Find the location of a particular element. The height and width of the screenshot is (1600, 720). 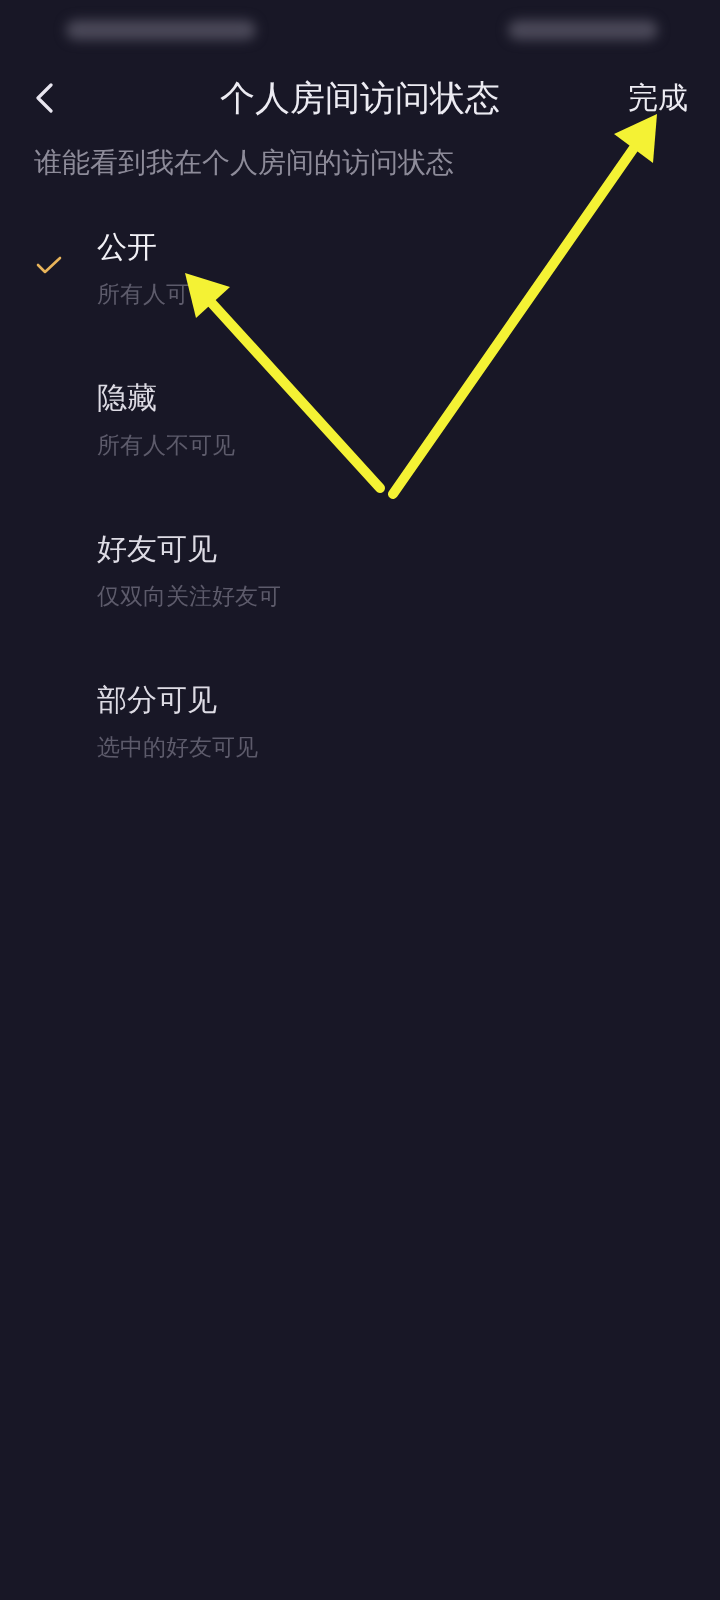

option-title: 部分可见 is located at coordinates (157, 700).